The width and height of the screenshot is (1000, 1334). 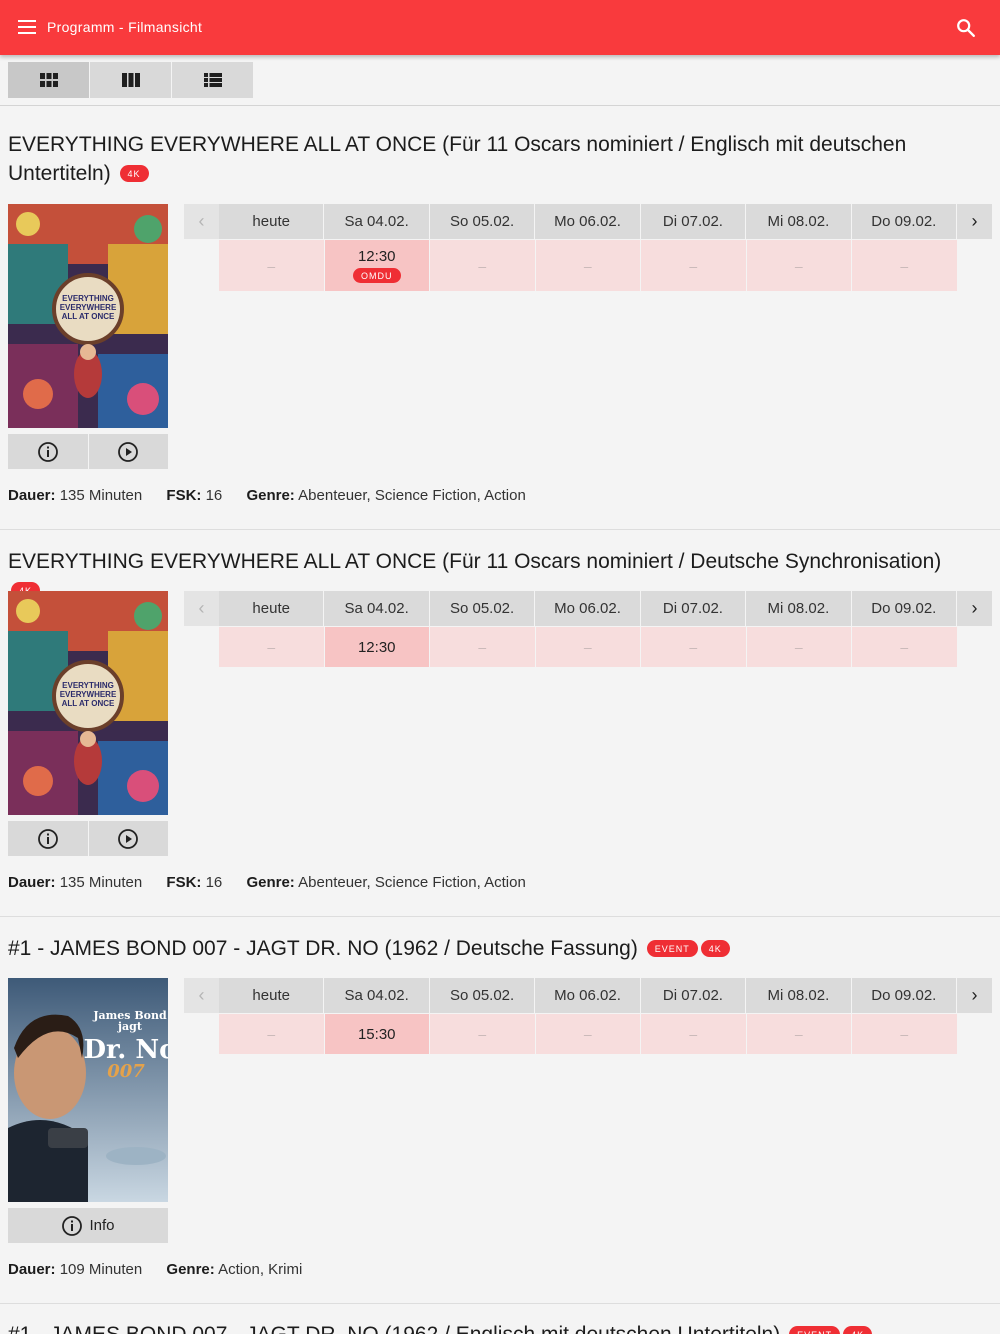 What do you see at coordinates (28, 27) in the screenshot?
I see `menu-icon` at bounding box center [28, 27].